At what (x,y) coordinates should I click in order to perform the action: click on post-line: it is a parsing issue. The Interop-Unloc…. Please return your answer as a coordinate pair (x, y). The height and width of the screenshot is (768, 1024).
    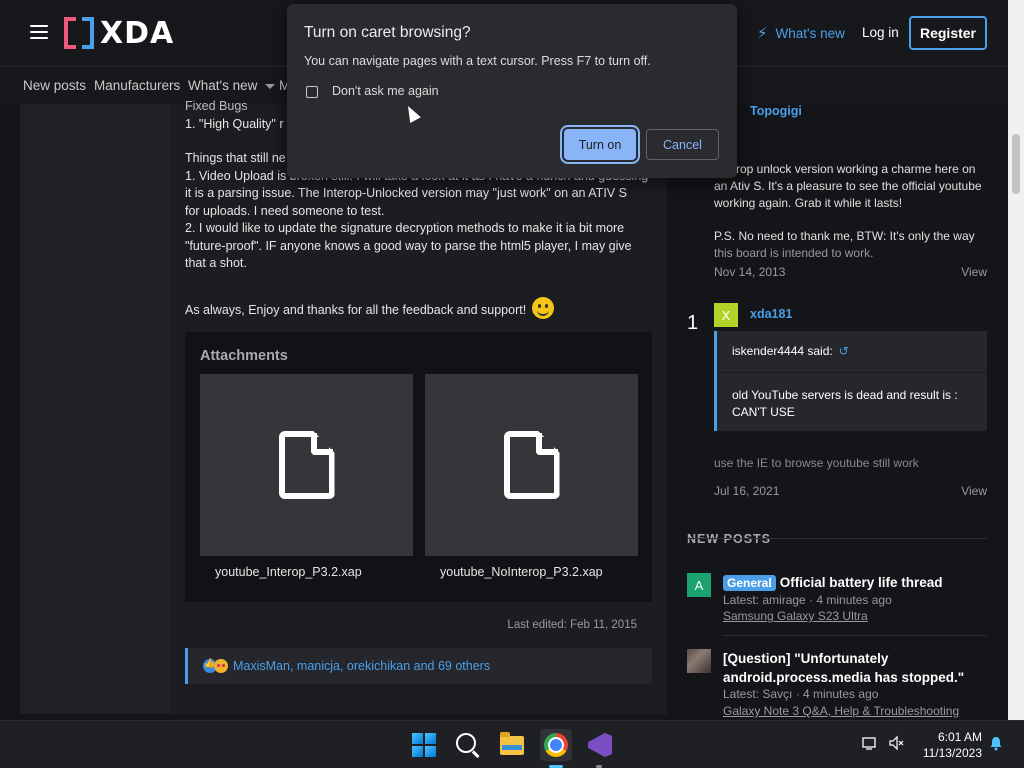
    Looking at the image, I should click on (406, 193).